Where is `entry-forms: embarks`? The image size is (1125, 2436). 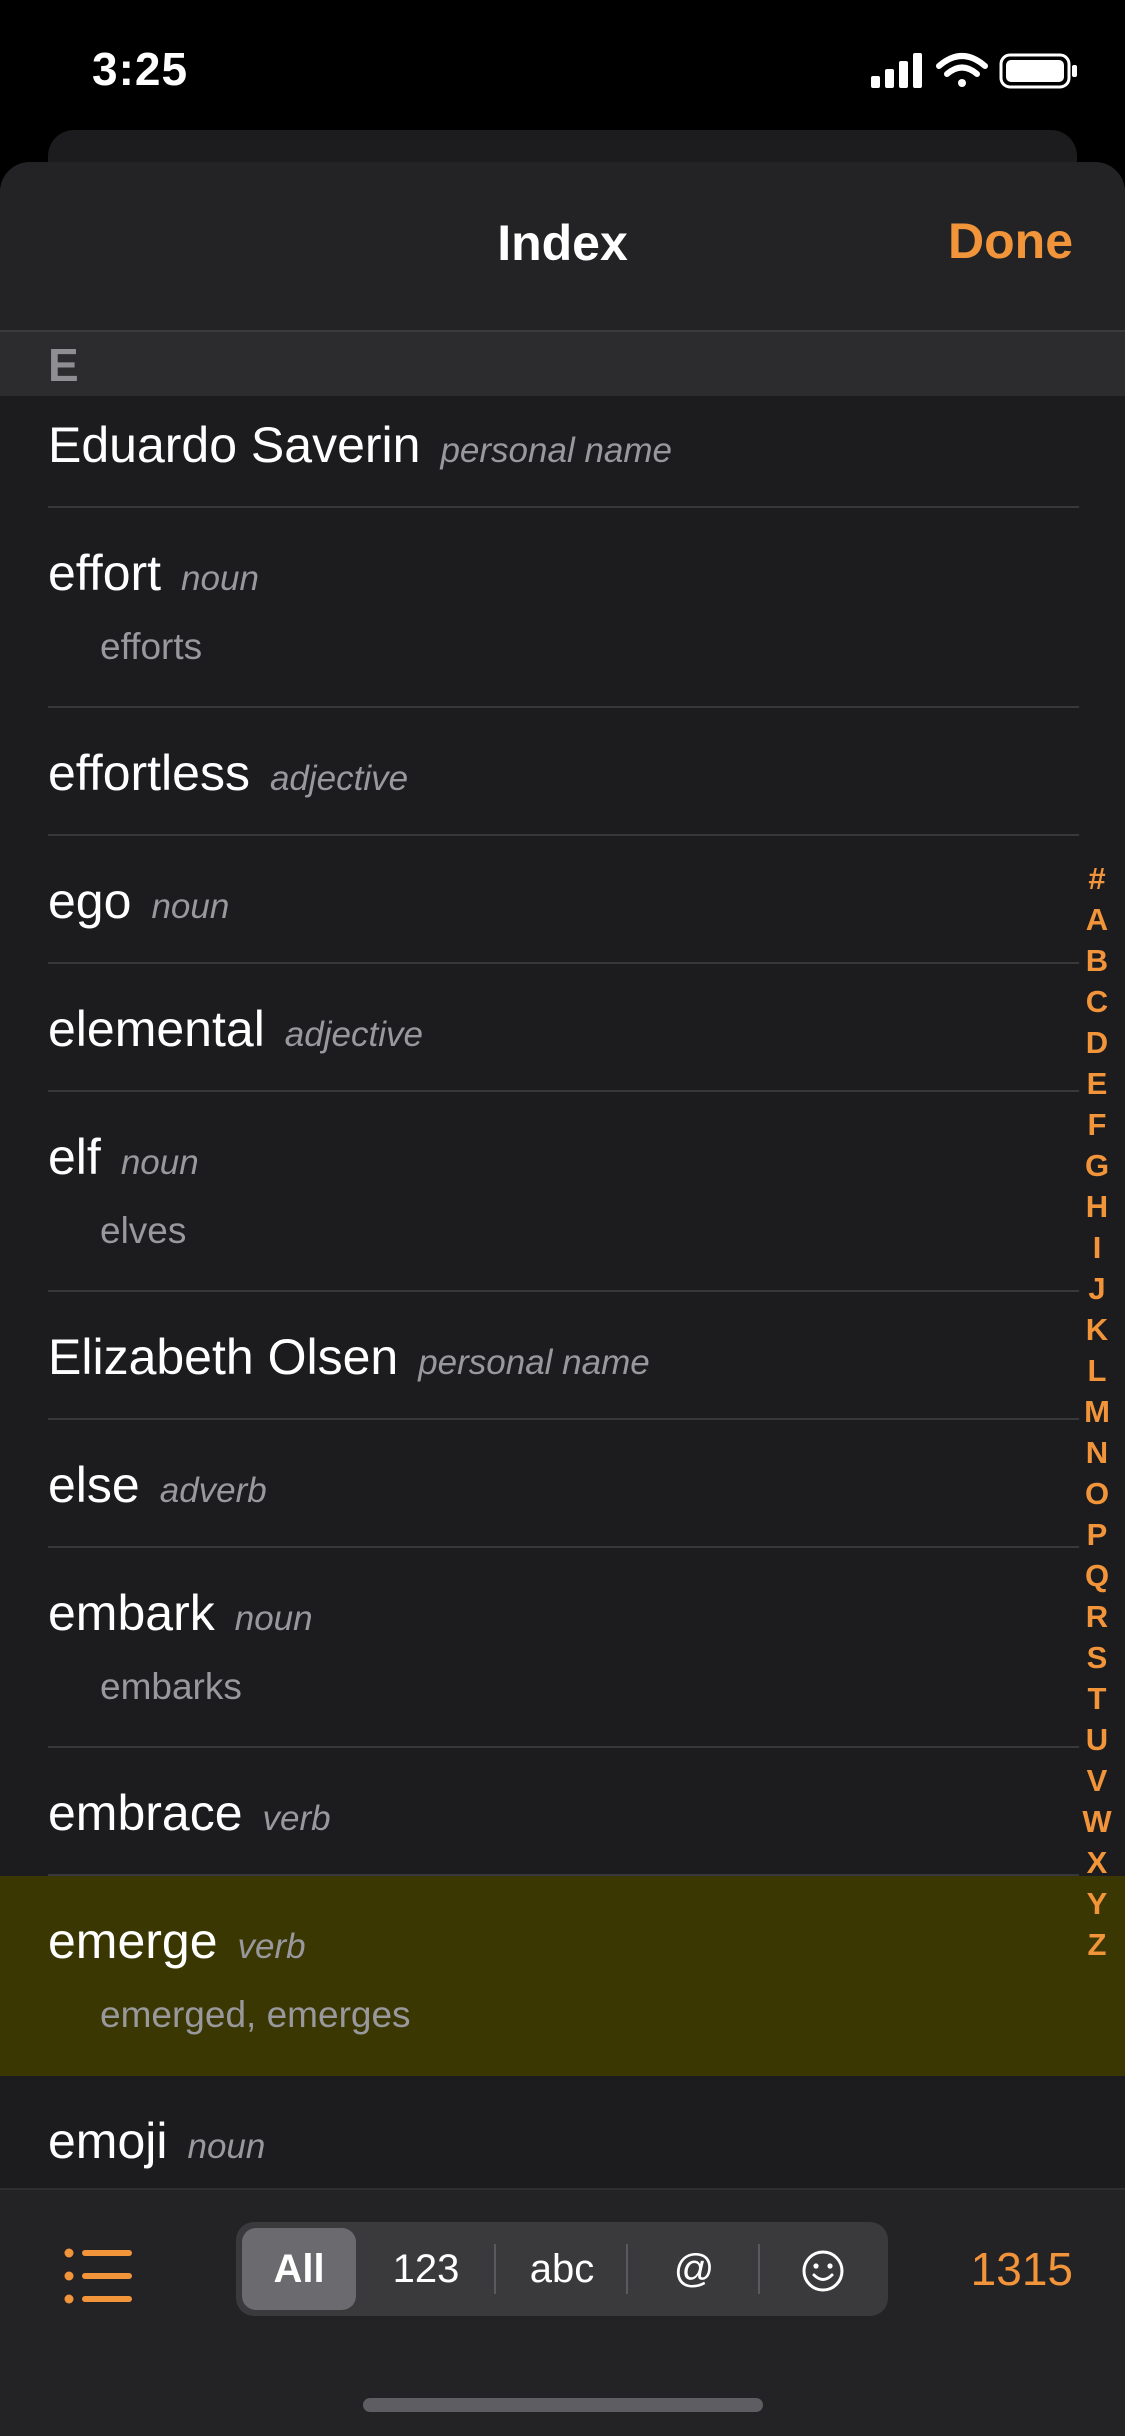 entry-forms: embarks is located at coordinates (171, 1686).